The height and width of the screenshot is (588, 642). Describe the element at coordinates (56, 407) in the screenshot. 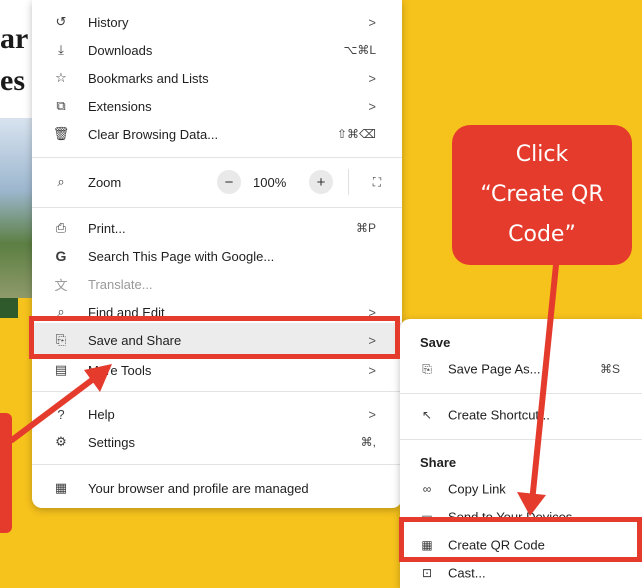

I see `arrow-left-line` at that location.